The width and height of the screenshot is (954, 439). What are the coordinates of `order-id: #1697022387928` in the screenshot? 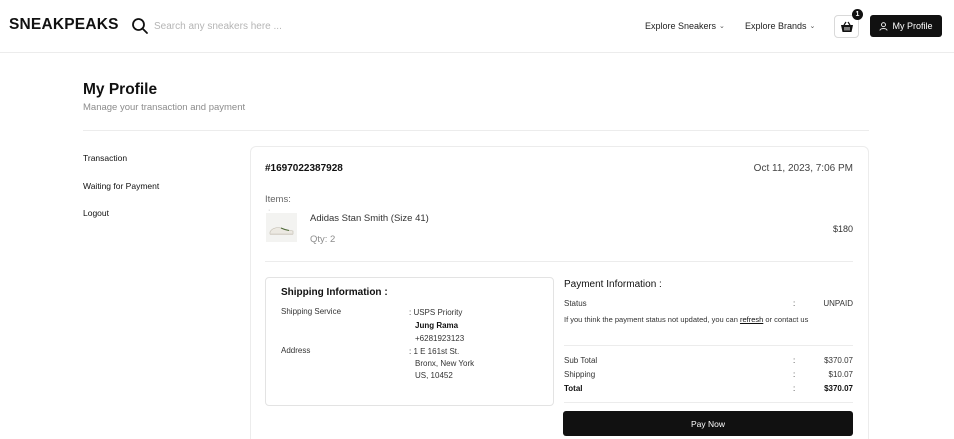 It's located at (304, 168).